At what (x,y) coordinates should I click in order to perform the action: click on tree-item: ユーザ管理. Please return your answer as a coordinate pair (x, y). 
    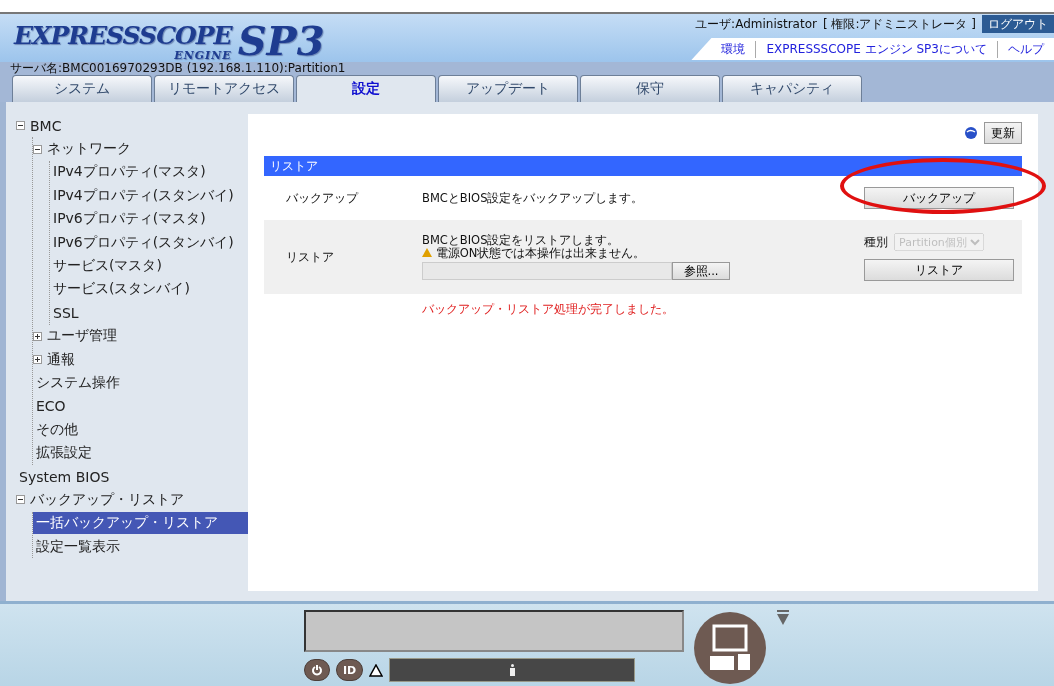
    Looking at the image, I should click on (84, 336).